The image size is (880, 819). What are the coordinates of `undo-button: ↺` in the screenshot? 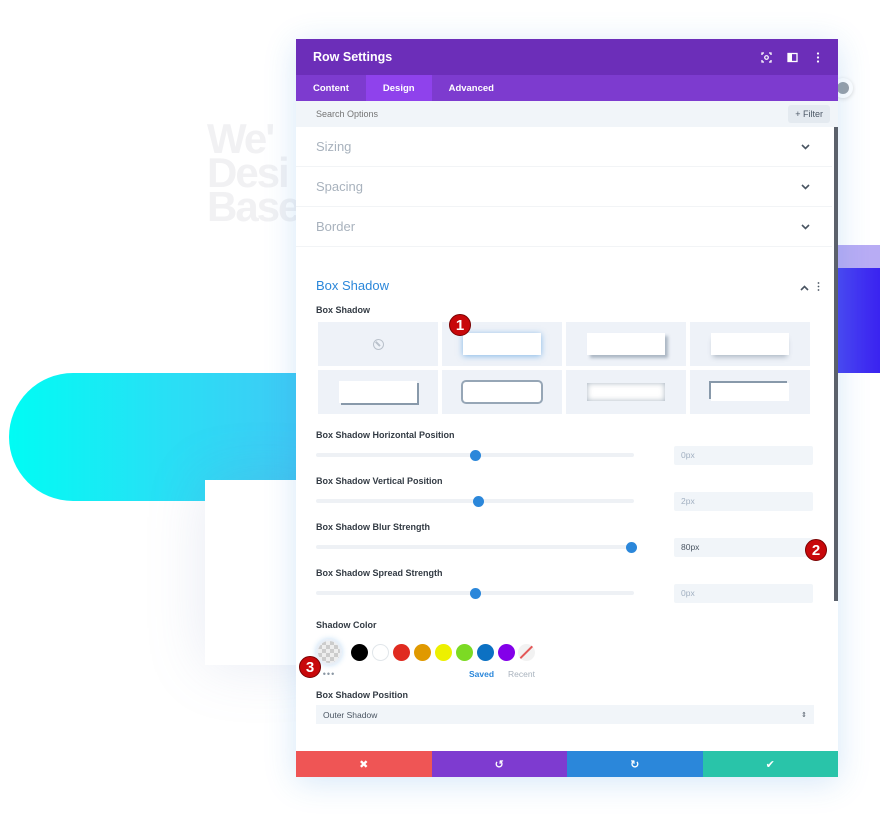 It's located at (499, 764).